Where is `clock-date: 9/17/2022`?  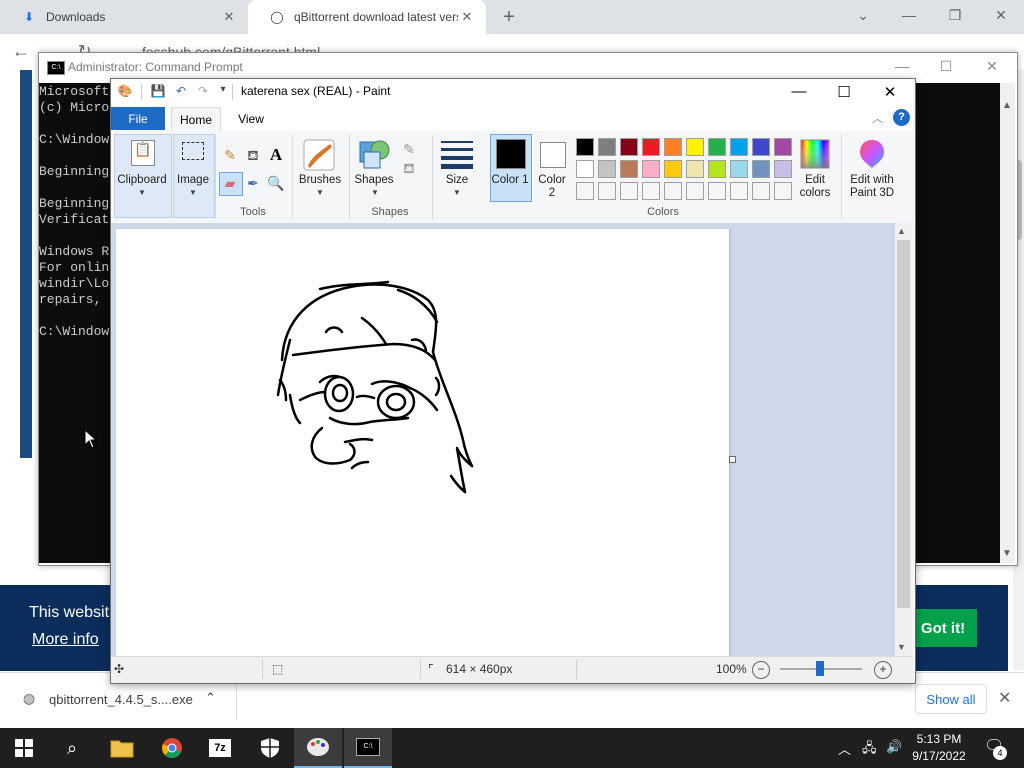
clock-date: 9/17/2022 is located at coordinates (939, 756).